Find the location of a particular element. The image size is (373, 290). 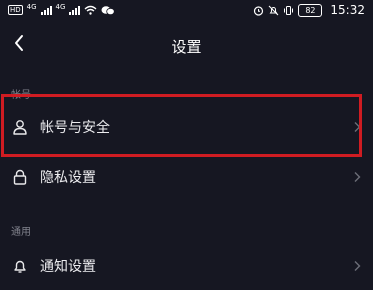

bell-icon is located at coordinates (20, 266).